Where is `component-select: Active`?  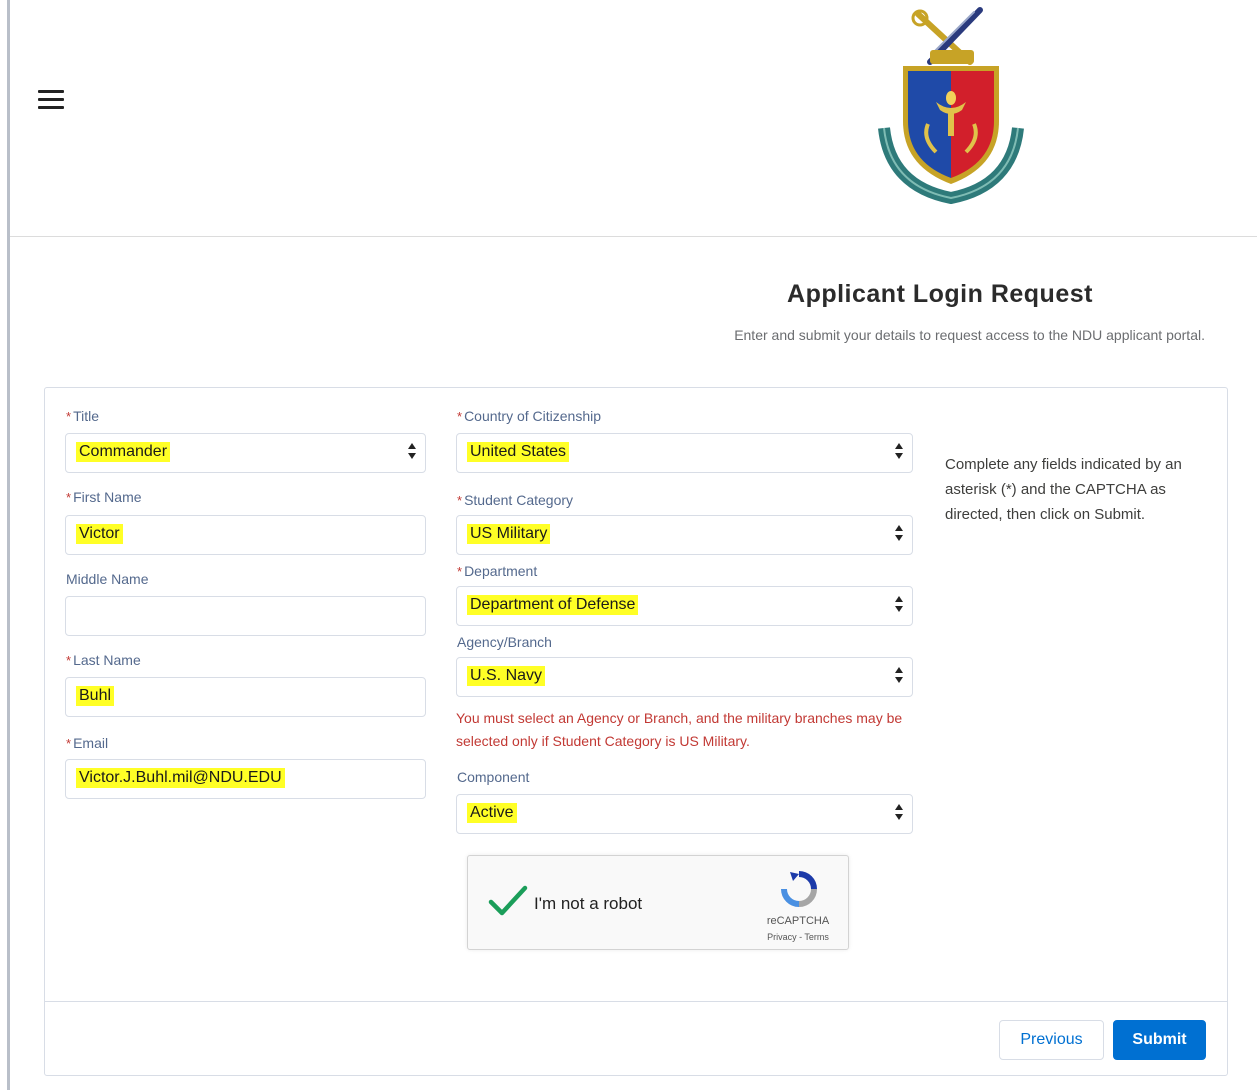
component-select: Active is located at coordinates (684, 814).